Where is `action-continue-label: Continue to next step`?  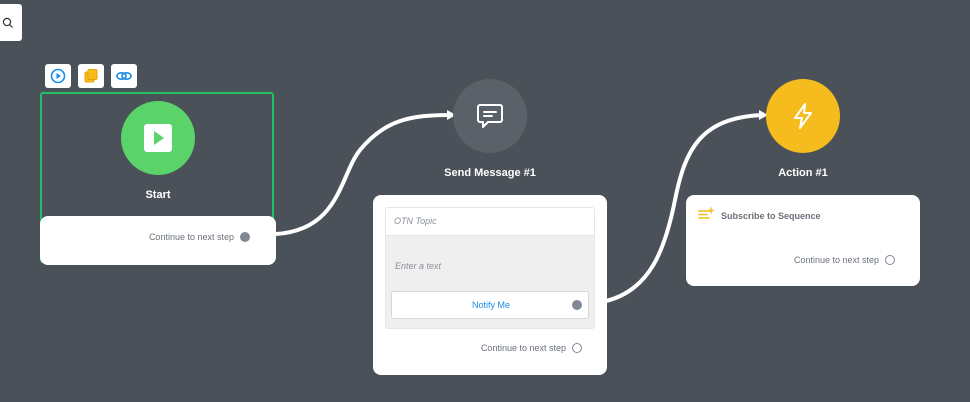
action-continue-label: Continue to next step is located at coordinates (836, 260).